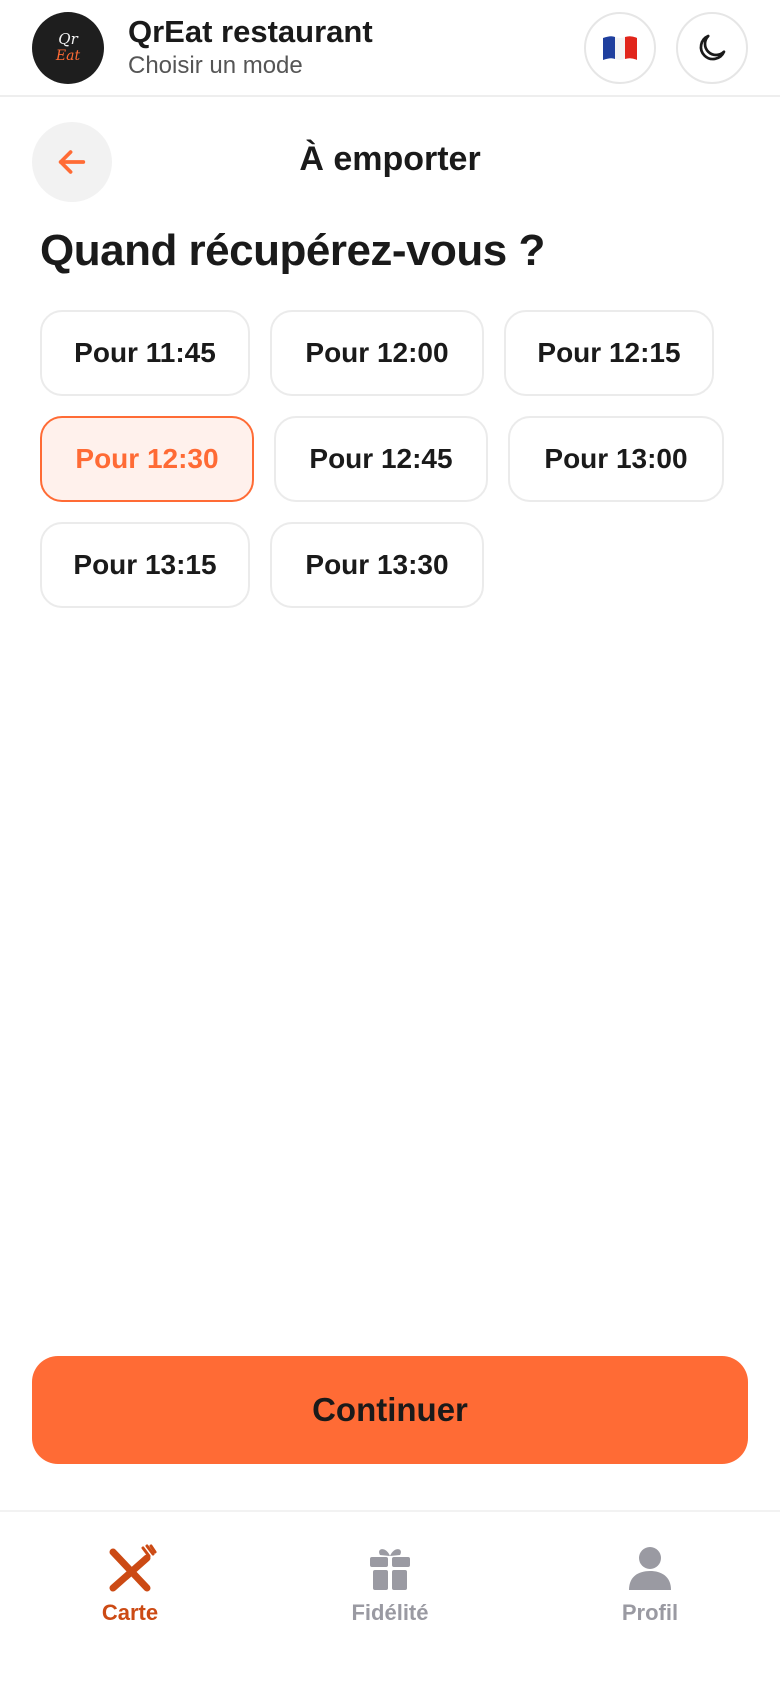 The height and width of the screenshot is (1688, 780). I want to click on logo-text-top: Qr, so click(68, 39).